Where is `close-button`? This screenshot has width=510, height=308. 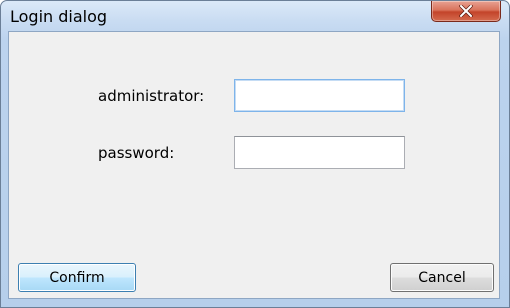 close-button is located at coordinates (466, 11).